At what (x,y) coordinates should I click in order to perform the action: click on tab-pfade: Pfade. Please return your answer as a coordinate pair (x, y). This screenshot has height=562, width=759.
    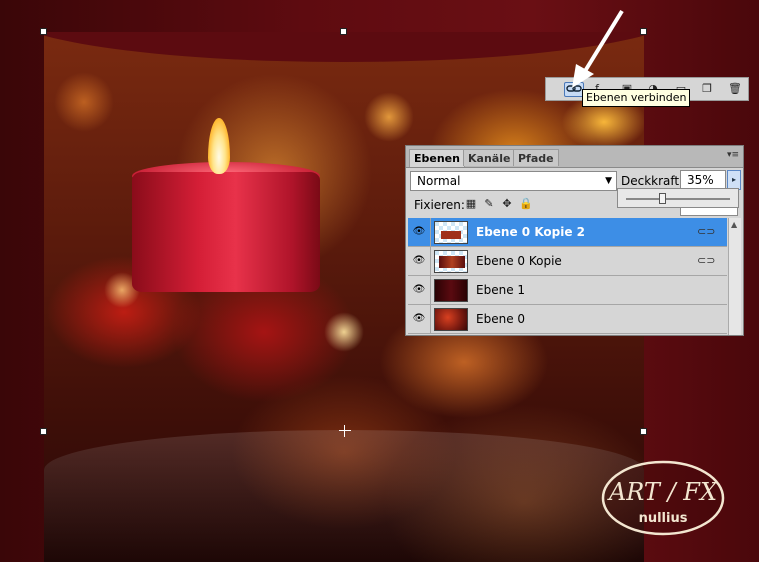
    Looking at the image, I should click on (536, 157).